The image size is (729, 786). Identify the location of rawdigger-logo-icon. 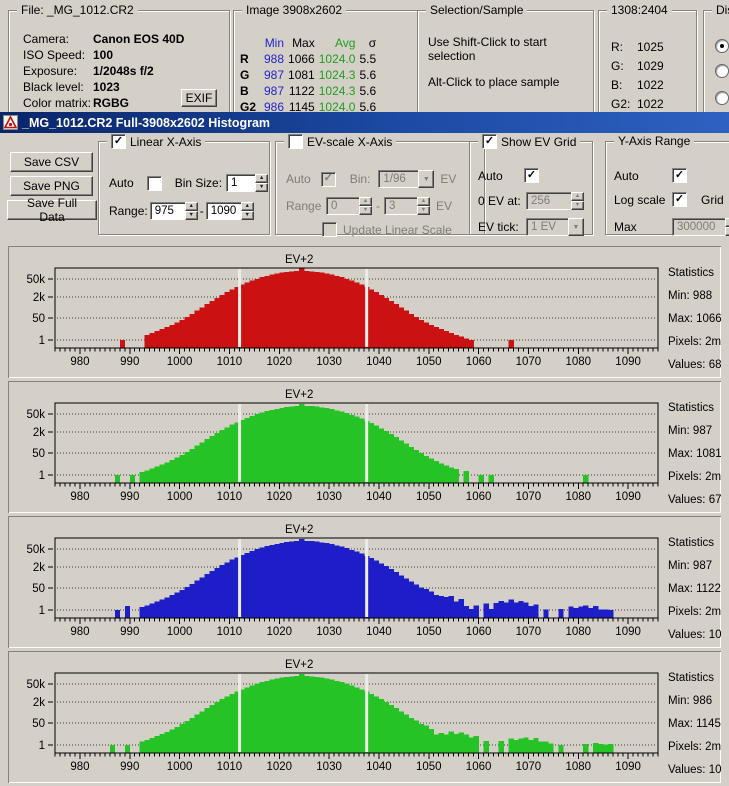
(10, 122).